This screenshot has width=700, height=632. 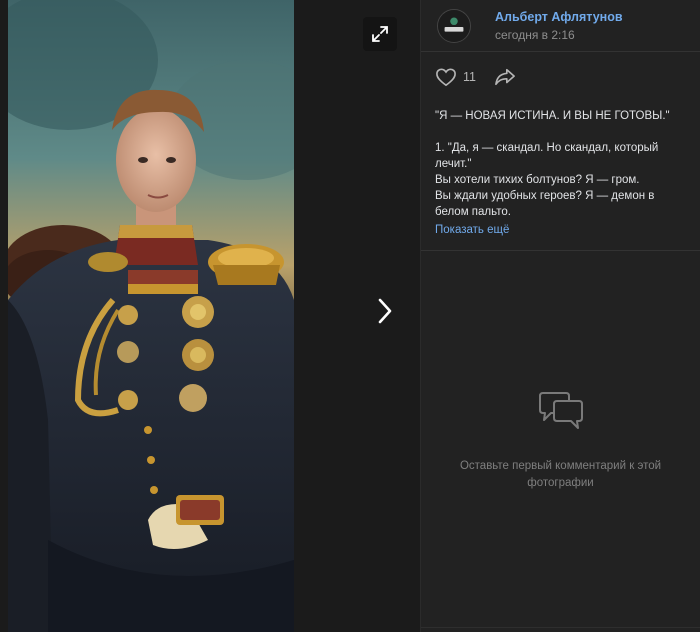 I want to click on avatar-logo-icon, so click(x=454, y=25).